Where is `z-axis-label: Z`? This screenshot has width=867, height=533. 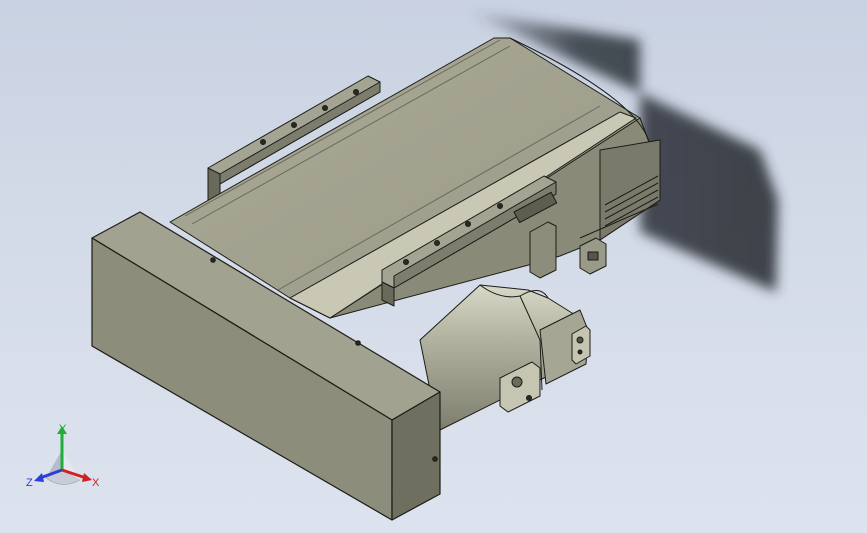
z-axis-label: Z is located at coordinates (29, 483).